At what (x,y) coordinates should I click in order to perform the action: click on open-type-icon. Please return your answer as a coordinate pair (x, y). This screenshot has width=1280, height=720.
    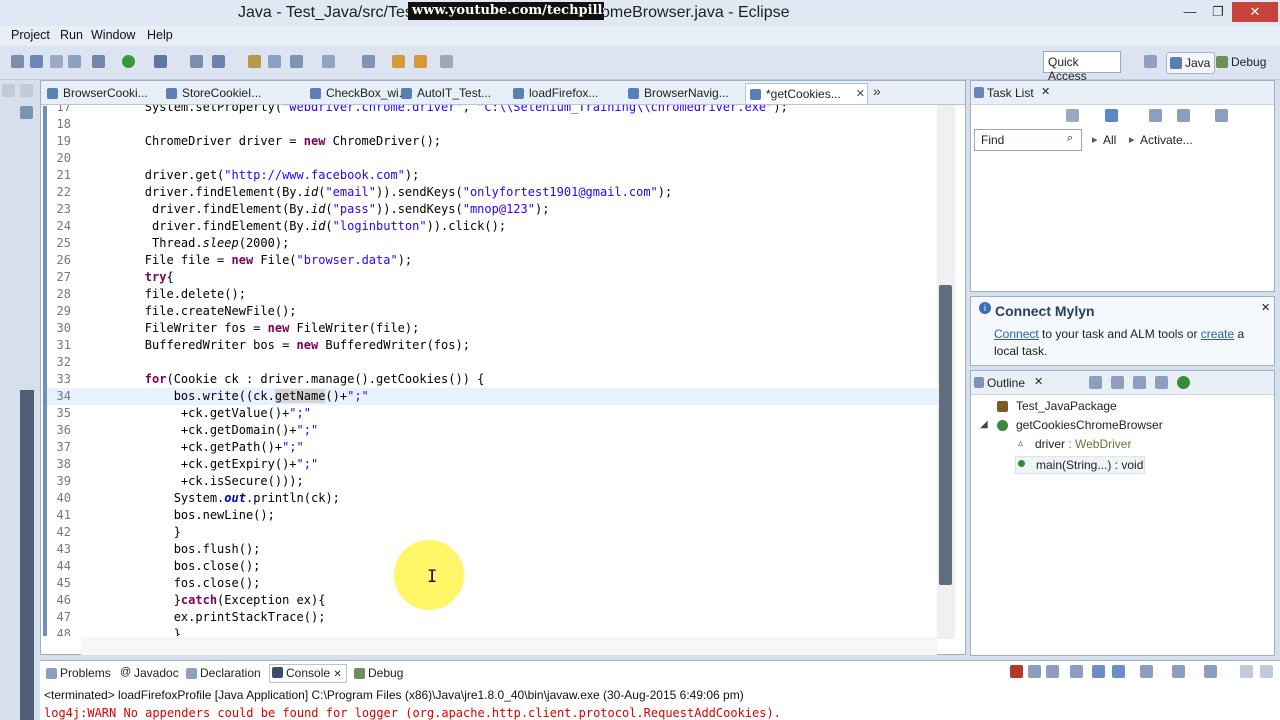
    Looking at the image, I should click on (254, 61).